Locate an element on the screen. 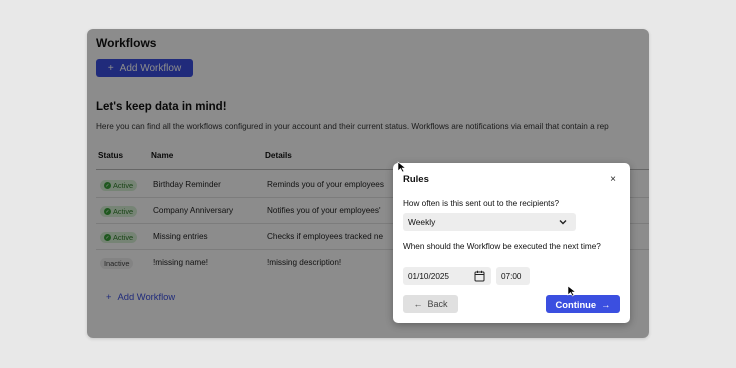 The width and height of the screenshot is (736, 368). arrow-right-icon: → is located at coordinates (606, 304).